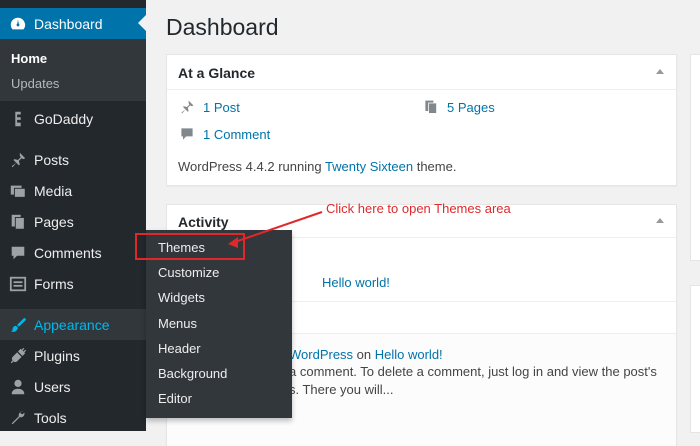 This screenshot has width=700, height=446. What do you see at coordinates (73, 70) in the screenshot?
I see `dashboard-submenu: Home Updates` at bounding box center [73, 70].